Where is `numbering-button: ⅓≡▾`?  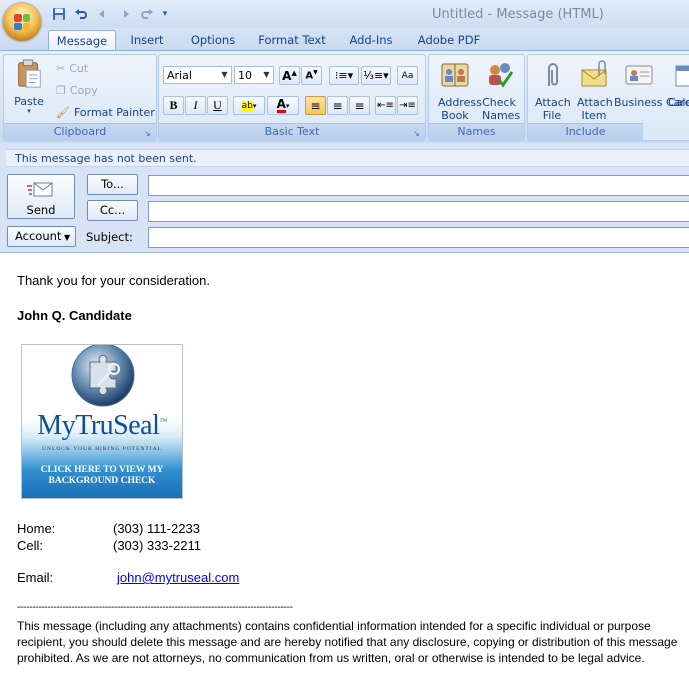 numbering-button: ⅓≡▾ is located at coordinates (376, 75).